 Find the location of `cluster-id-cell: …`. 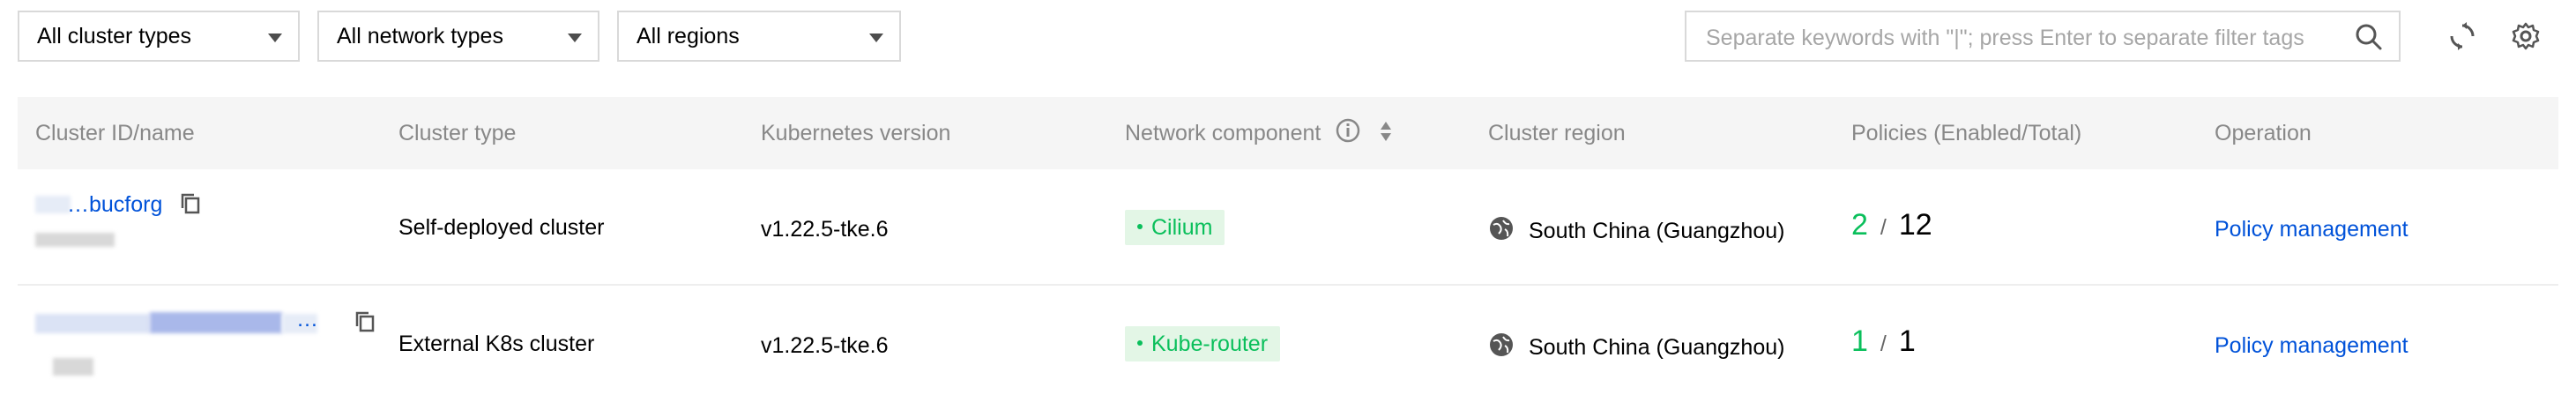

cluster-id-cell: … is located at coordinates (207, 346).